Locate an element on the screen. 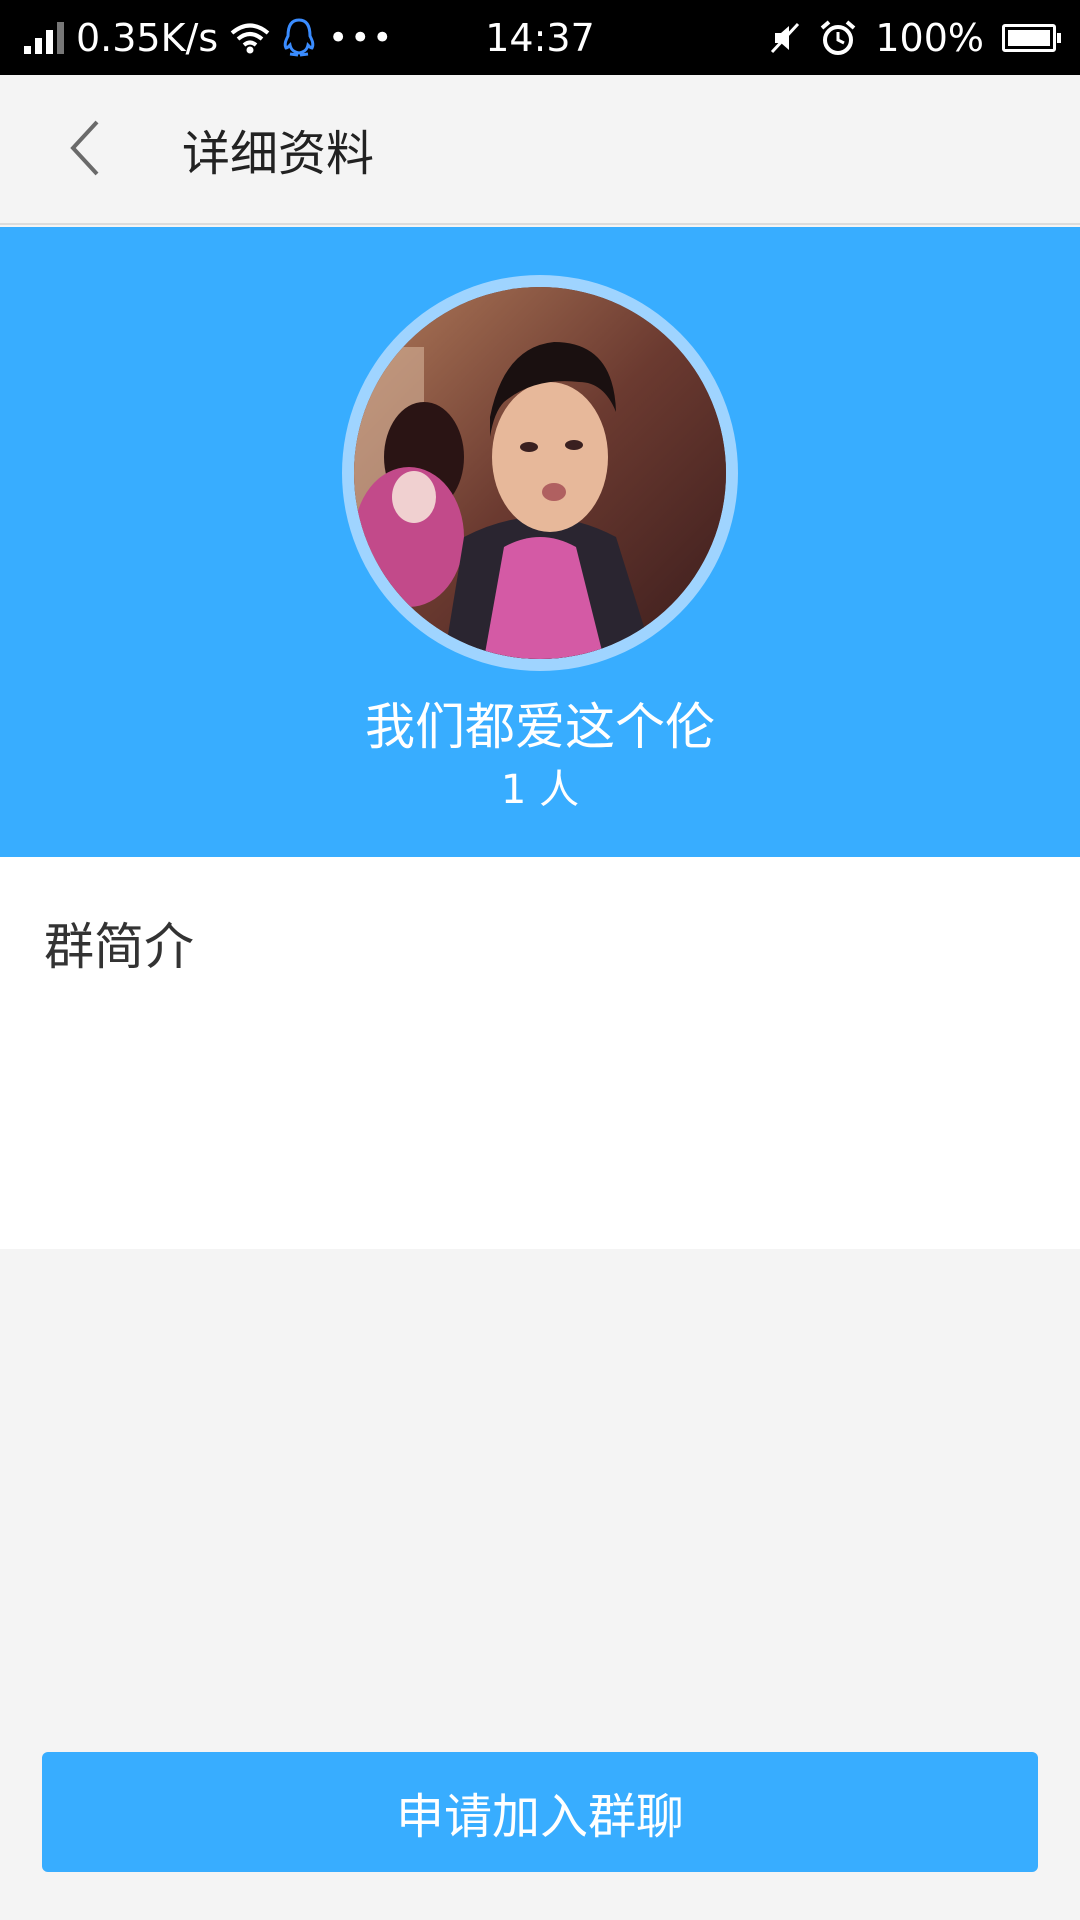 The width and height of the screenshot is (1080, 1920). battery-fill is located at coordinates (1029, 37).